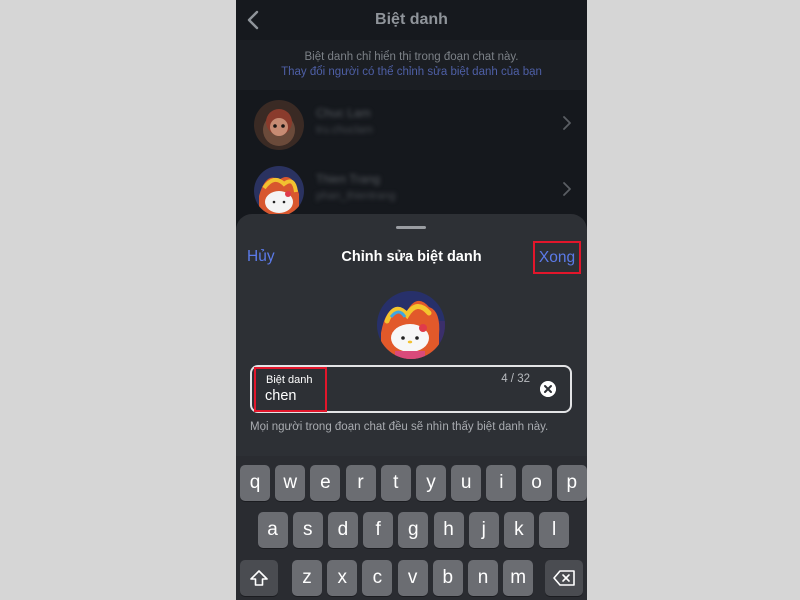  Describe the element at coordinates (483, 530) in the screenshot. I see `key-j: j` at that location.